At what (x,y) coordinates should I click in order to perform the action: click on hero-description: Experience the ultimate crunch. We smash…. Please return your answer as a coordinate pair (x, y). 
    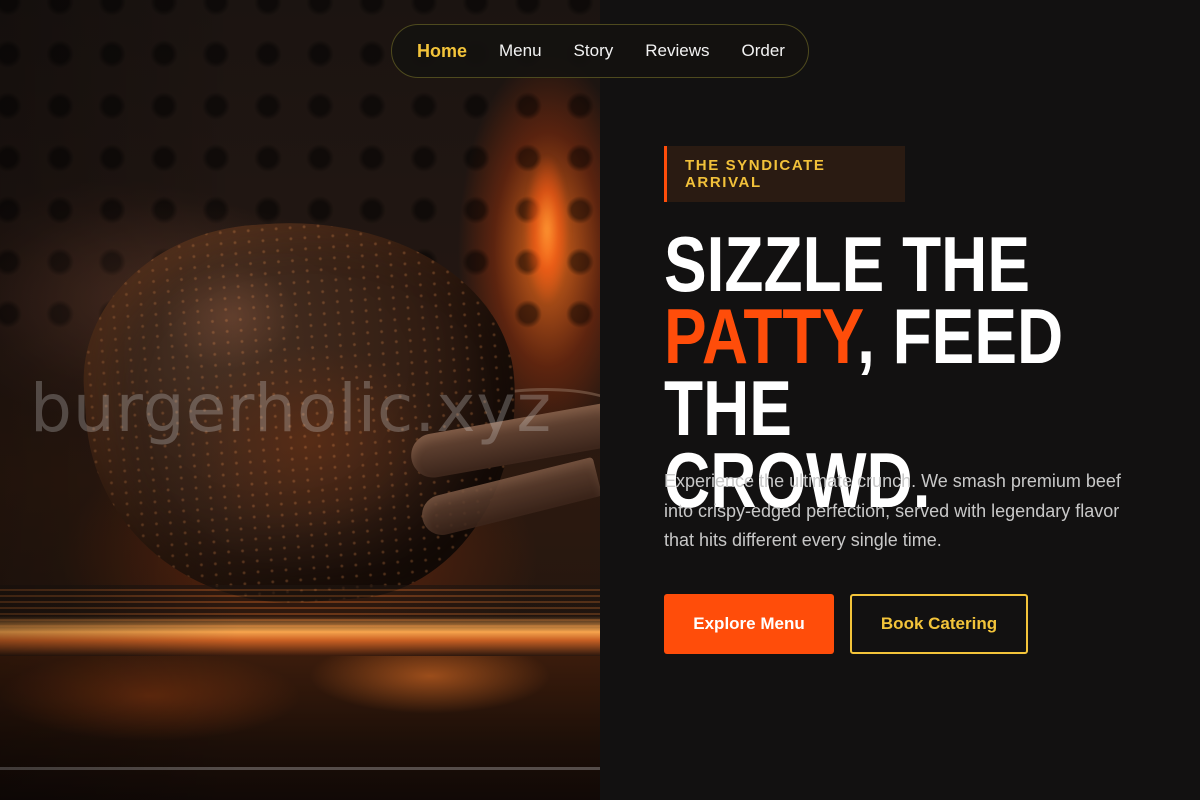
    Looking at the image, I should click on (892, 510).